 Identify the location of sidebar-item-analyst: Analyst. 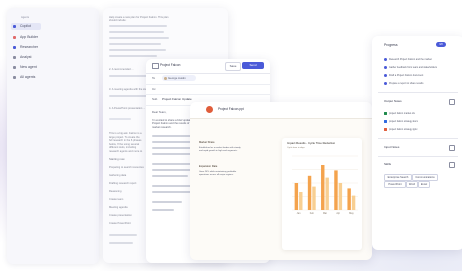
(26, 57).